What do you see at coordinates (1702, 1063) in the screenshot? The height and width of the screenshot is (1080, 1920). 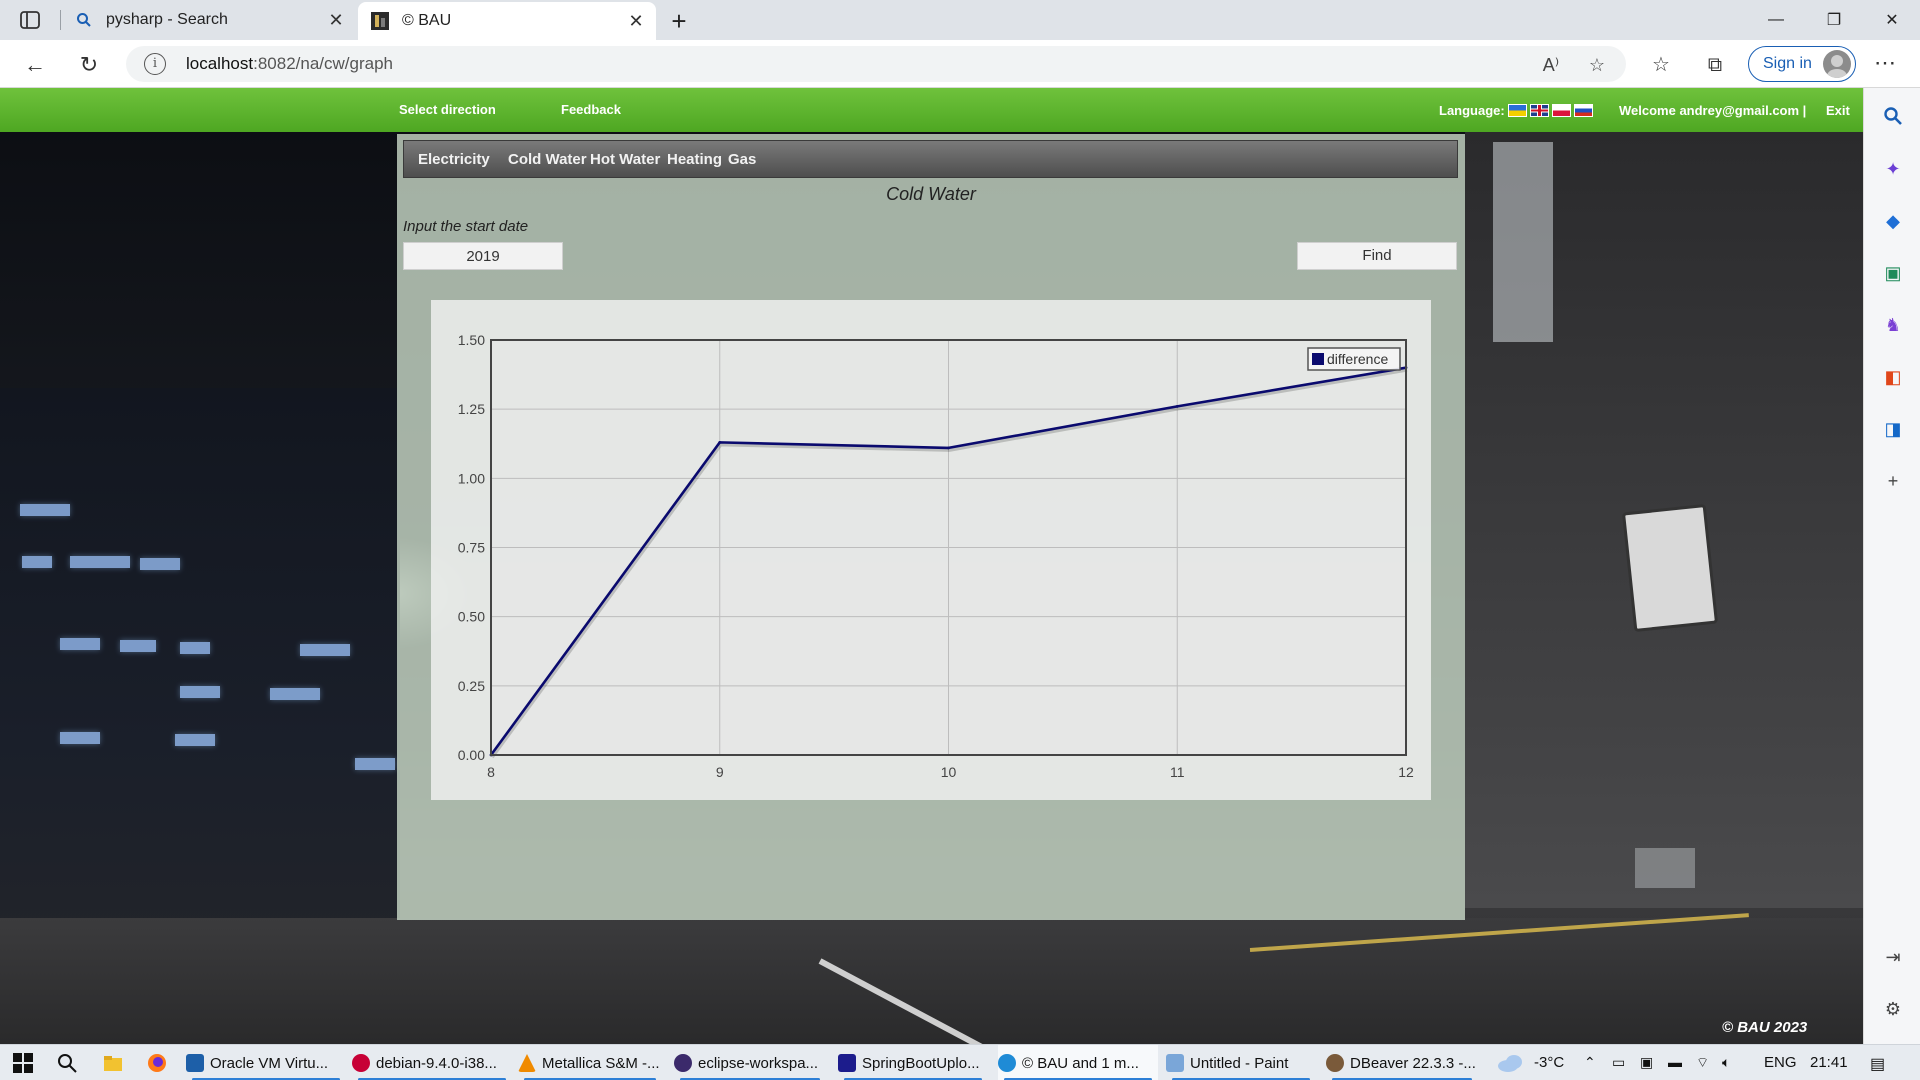 I see `wifi-icon: ⌔` at bounding box center [1702, 1063].